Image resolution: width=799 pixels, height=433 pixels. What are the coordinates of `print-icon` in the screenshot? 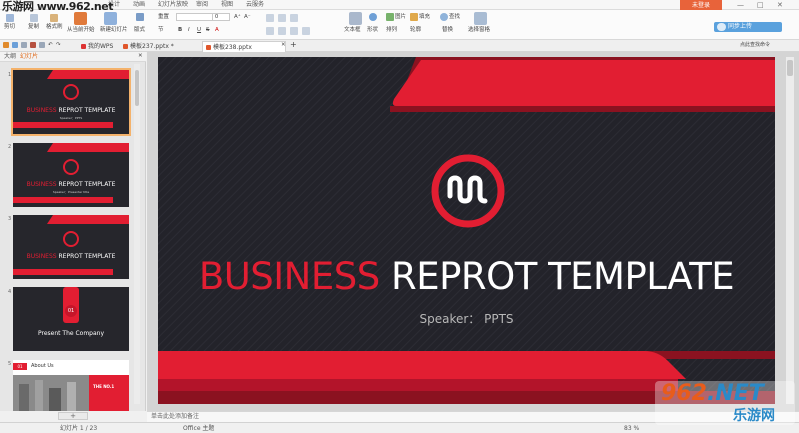 It's located at (24, 45).